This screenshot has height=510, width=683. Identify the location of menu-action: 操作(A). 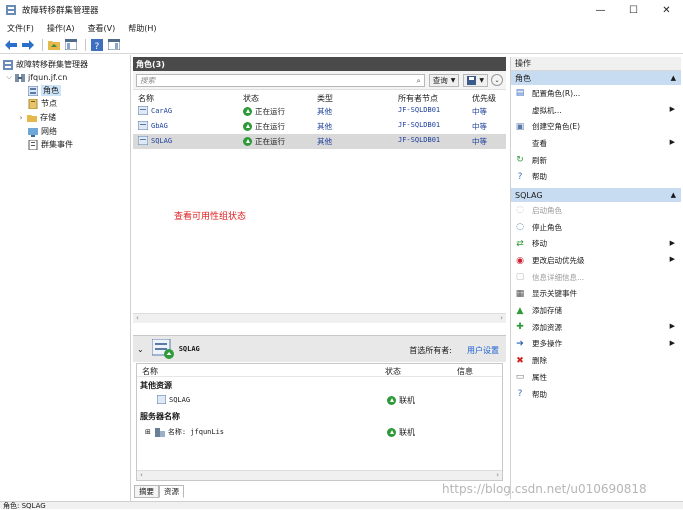
(61, 28).